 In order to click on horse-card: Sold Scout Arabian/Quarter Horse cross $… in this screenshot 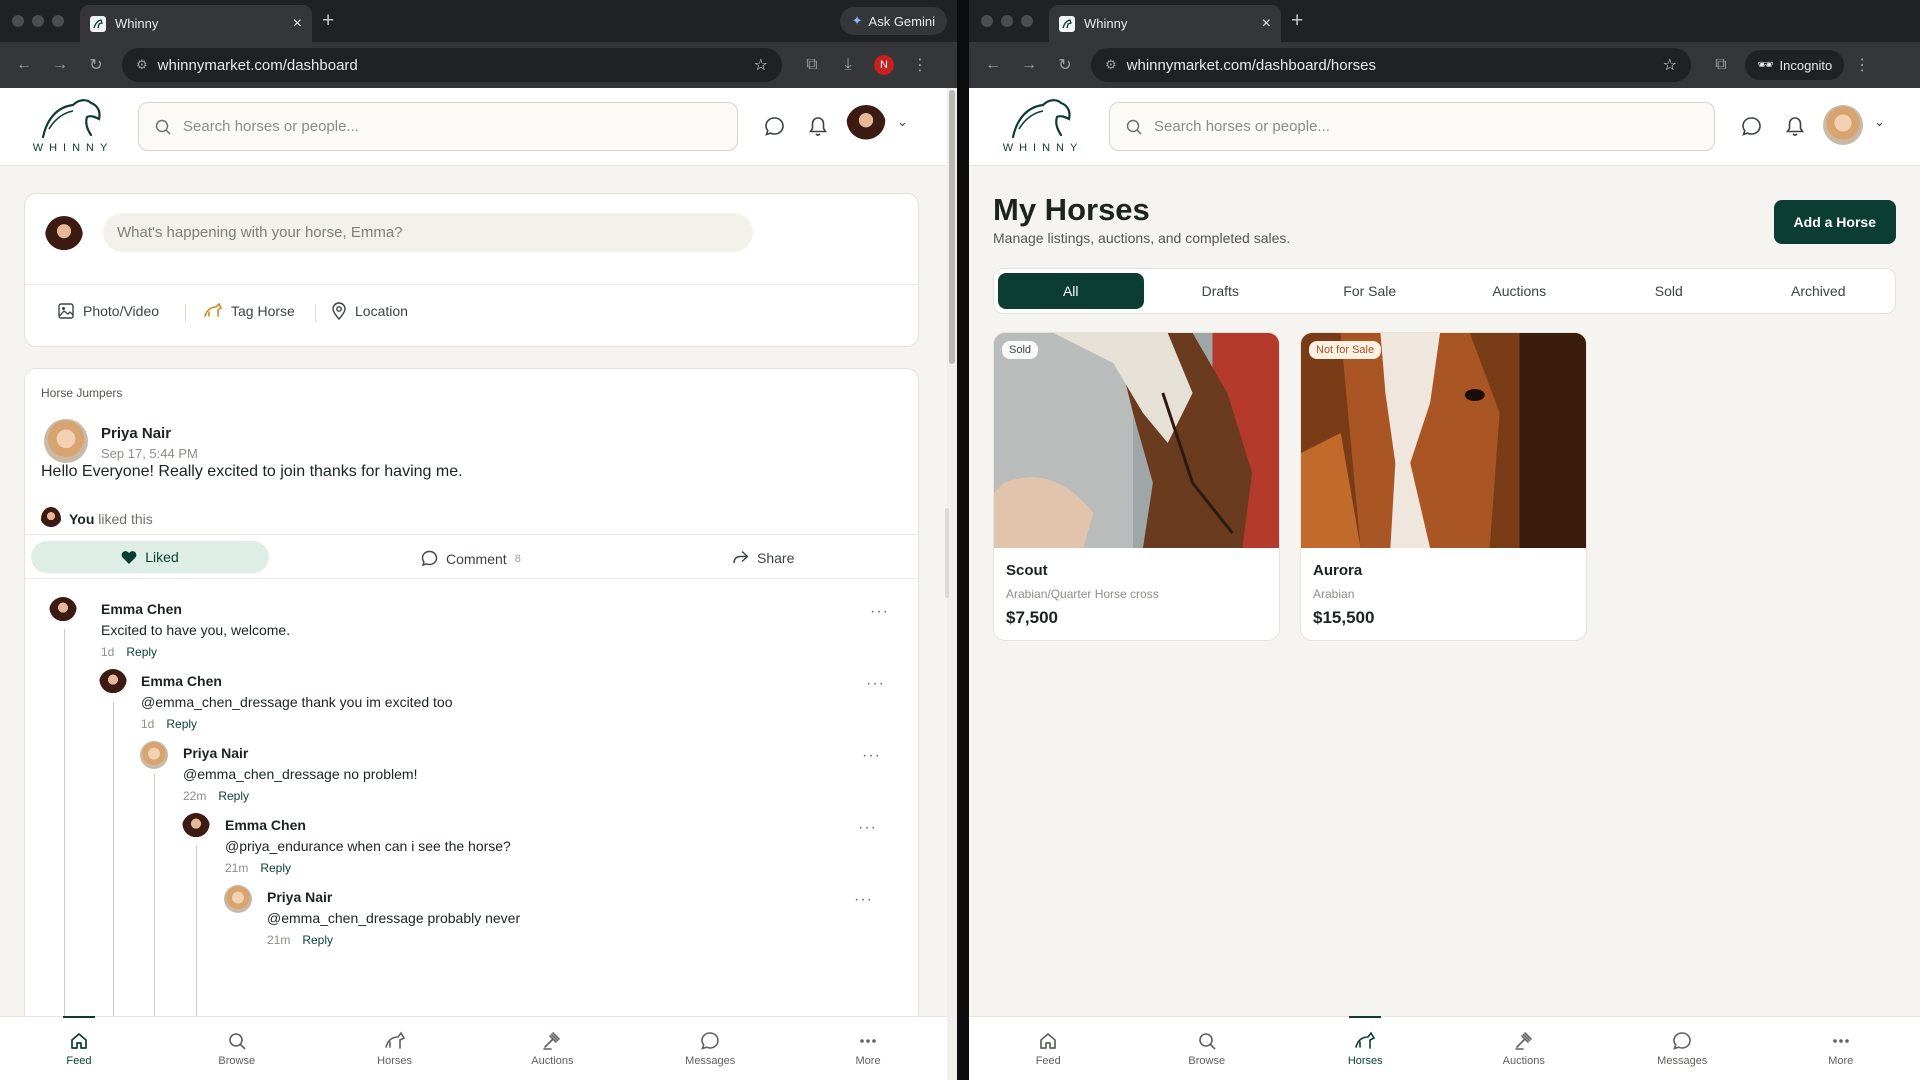, I will do `click(1136, 486)`.